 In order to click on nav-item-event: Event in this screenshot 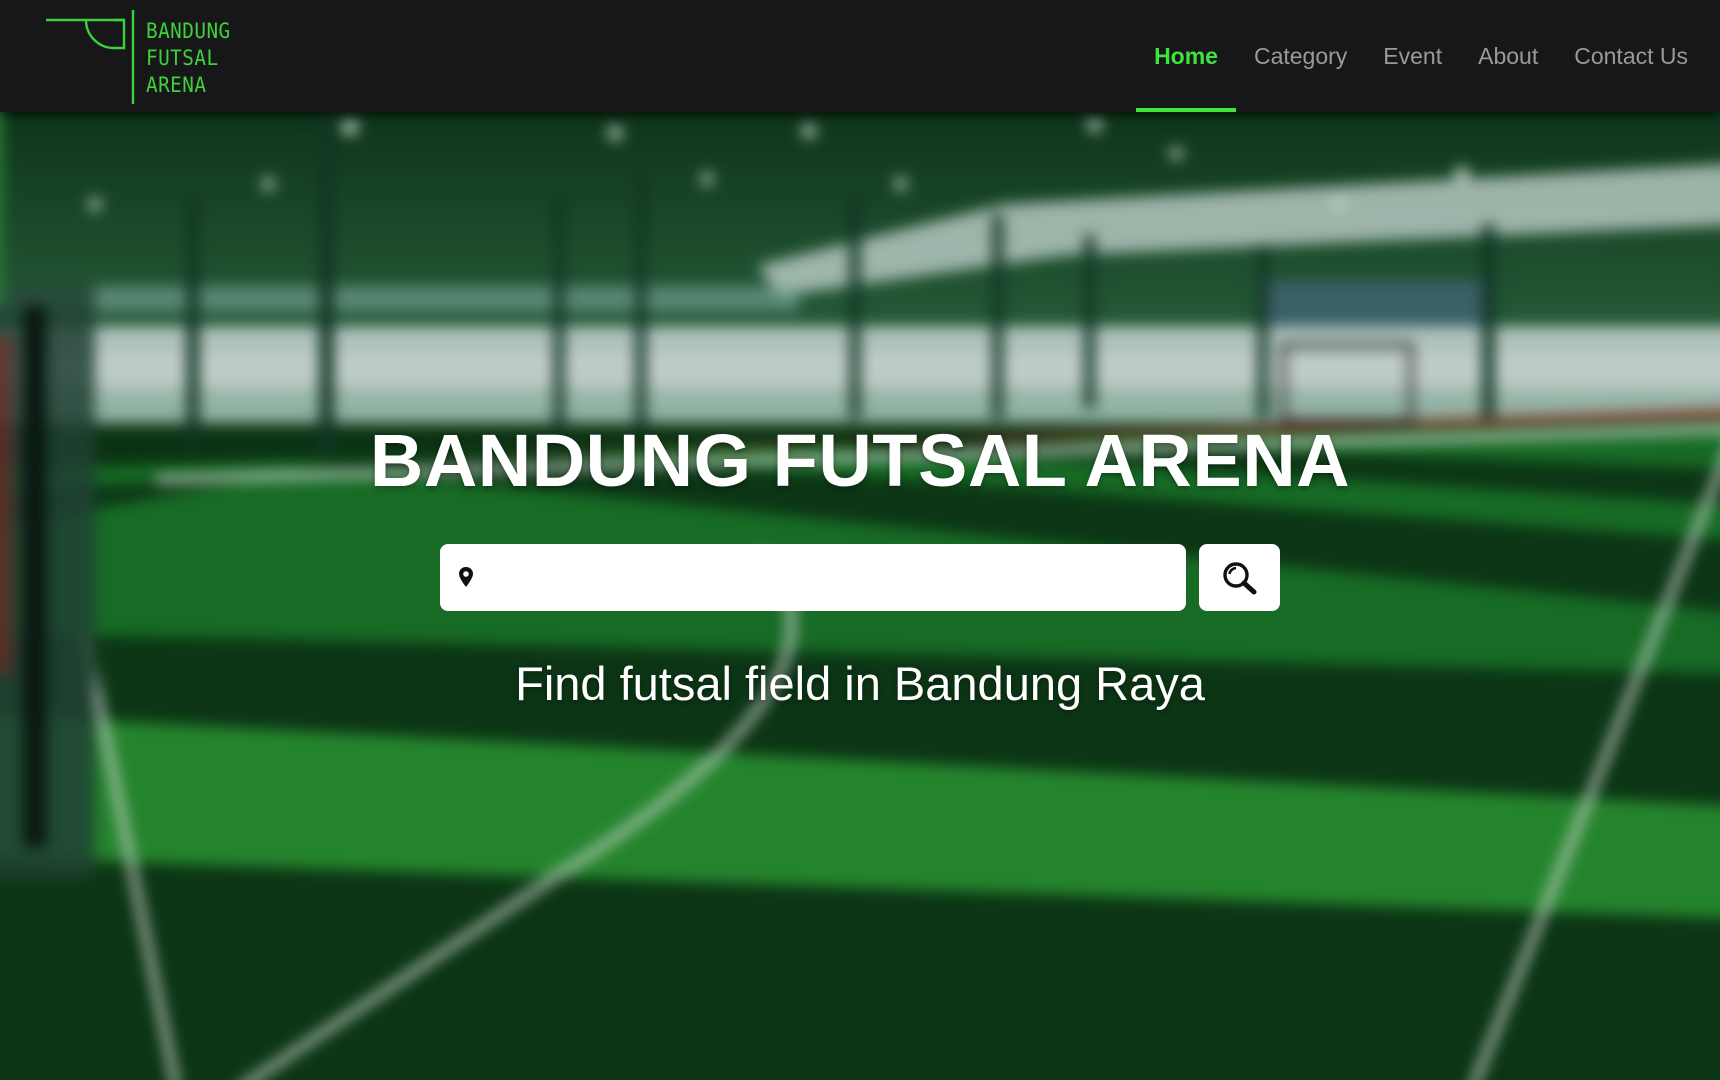, I will do `click(1412, 56)`.